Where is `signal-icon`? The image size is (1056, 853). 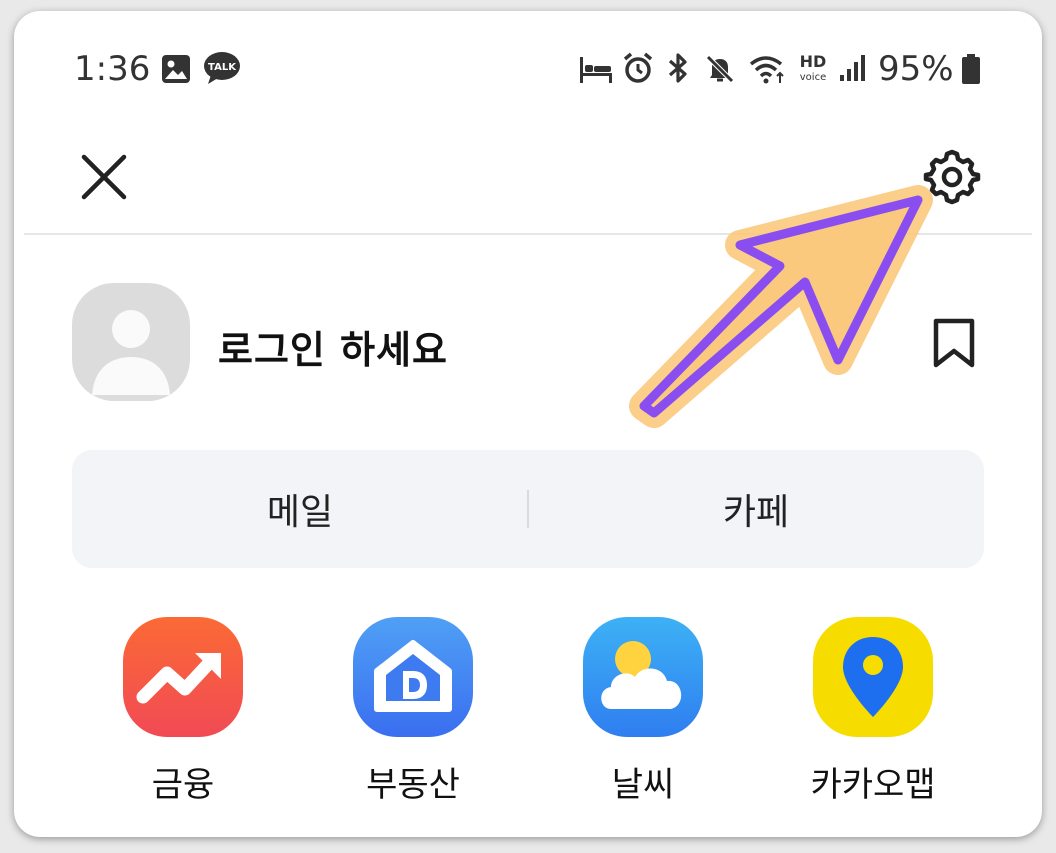 signal-icon is located at coordinates (852, 68).